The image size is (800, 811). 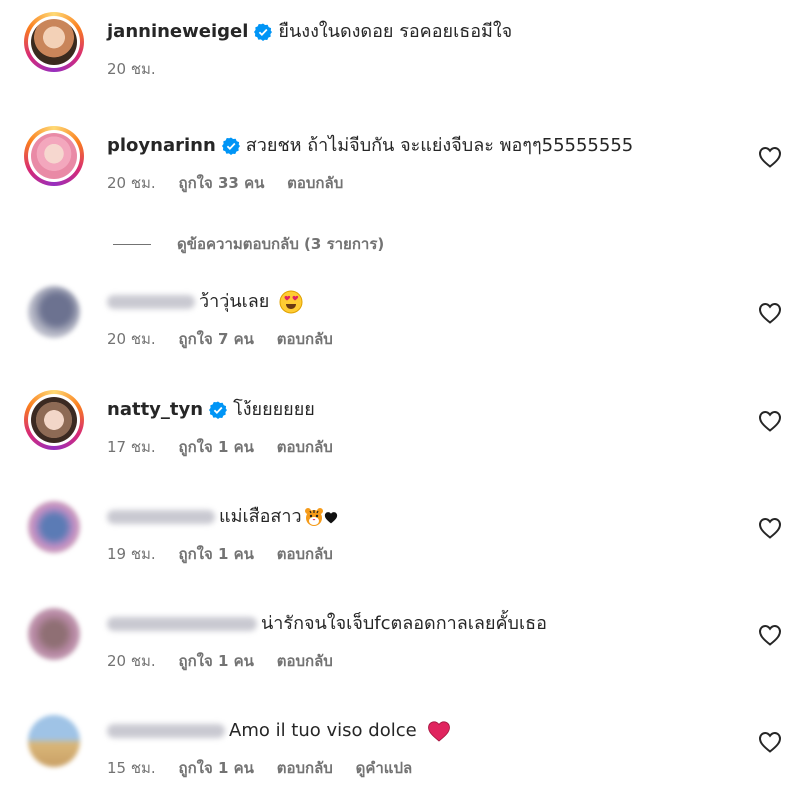 I want to click on comment-time: 17 ชม., so click(x=131, y=447).